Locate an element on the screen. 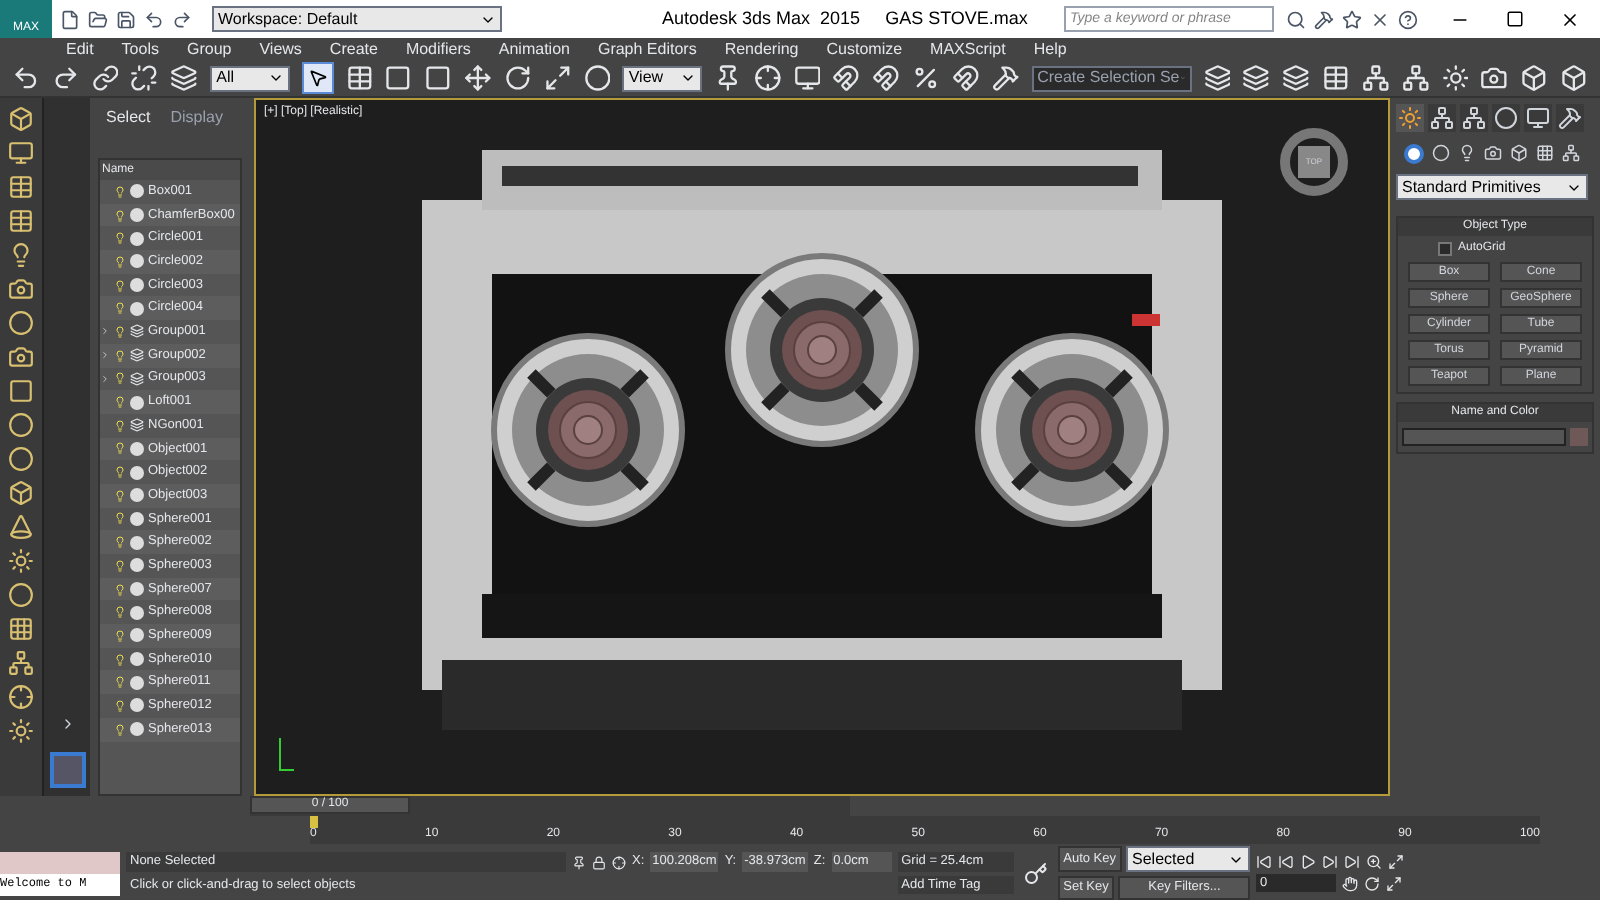 The width and height of the screenshot is (1600, 900). menu-item: Customize is located at coordinates (864, 49).